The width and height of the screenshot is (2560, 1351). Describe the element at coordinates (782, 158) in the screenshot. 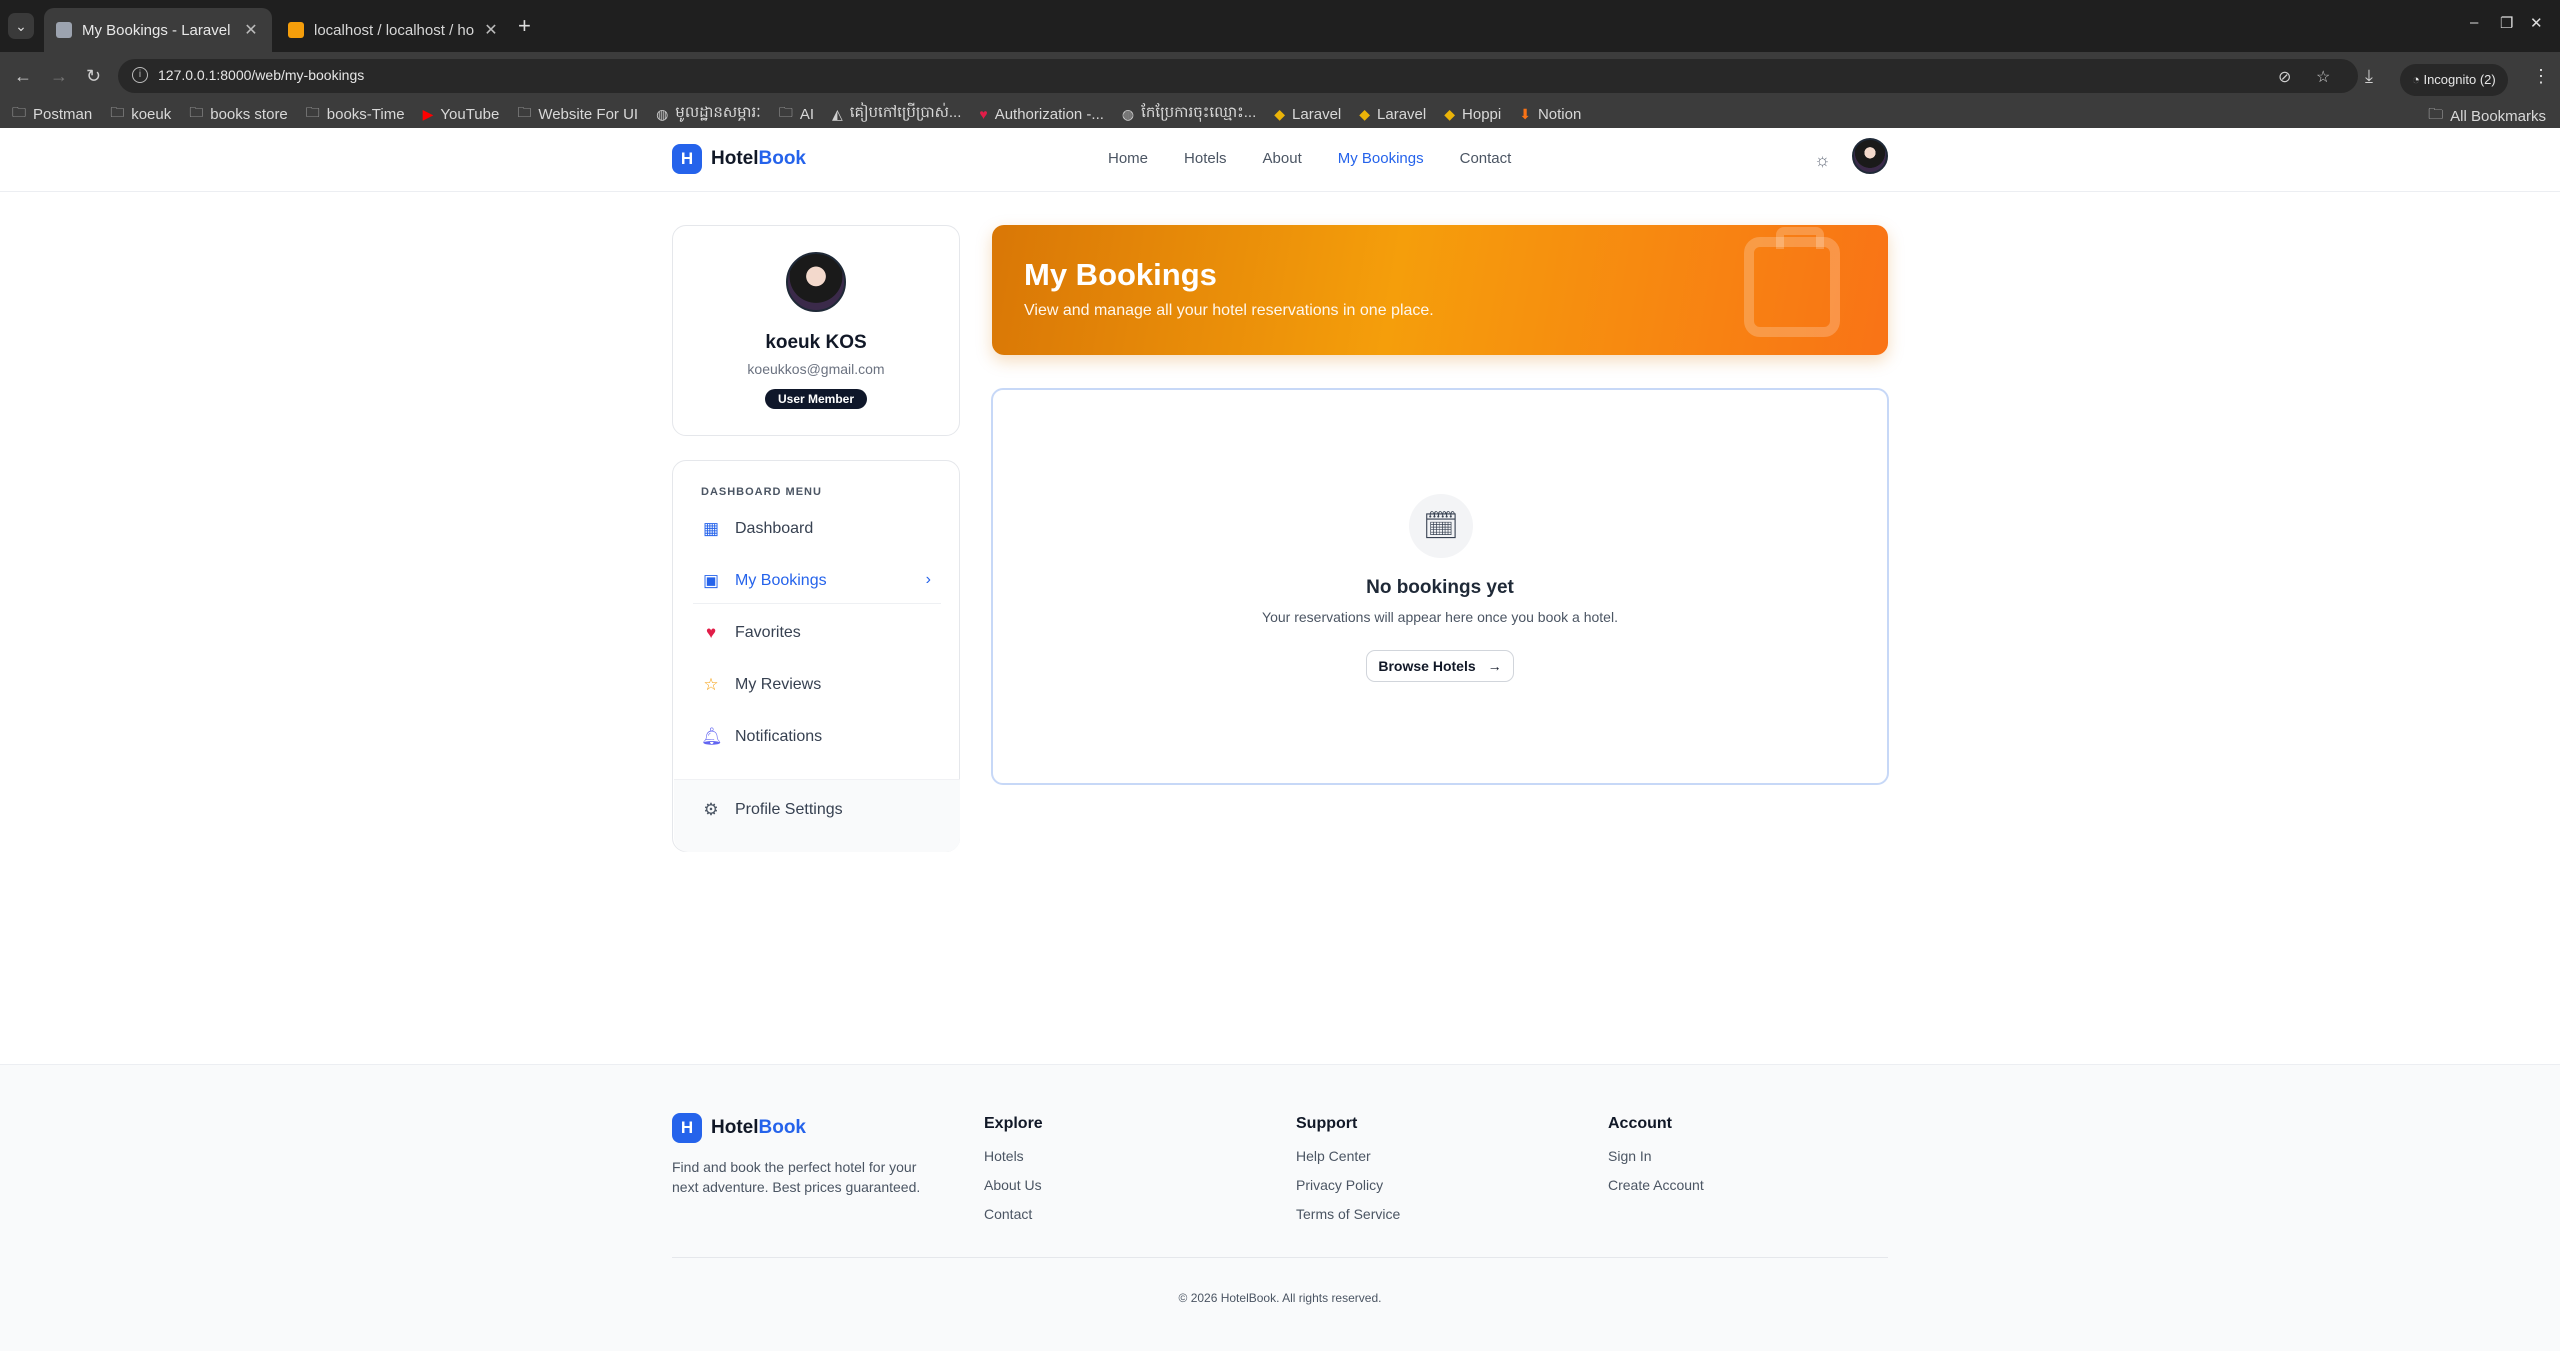

I see `logo-text-book: Book` at that location.